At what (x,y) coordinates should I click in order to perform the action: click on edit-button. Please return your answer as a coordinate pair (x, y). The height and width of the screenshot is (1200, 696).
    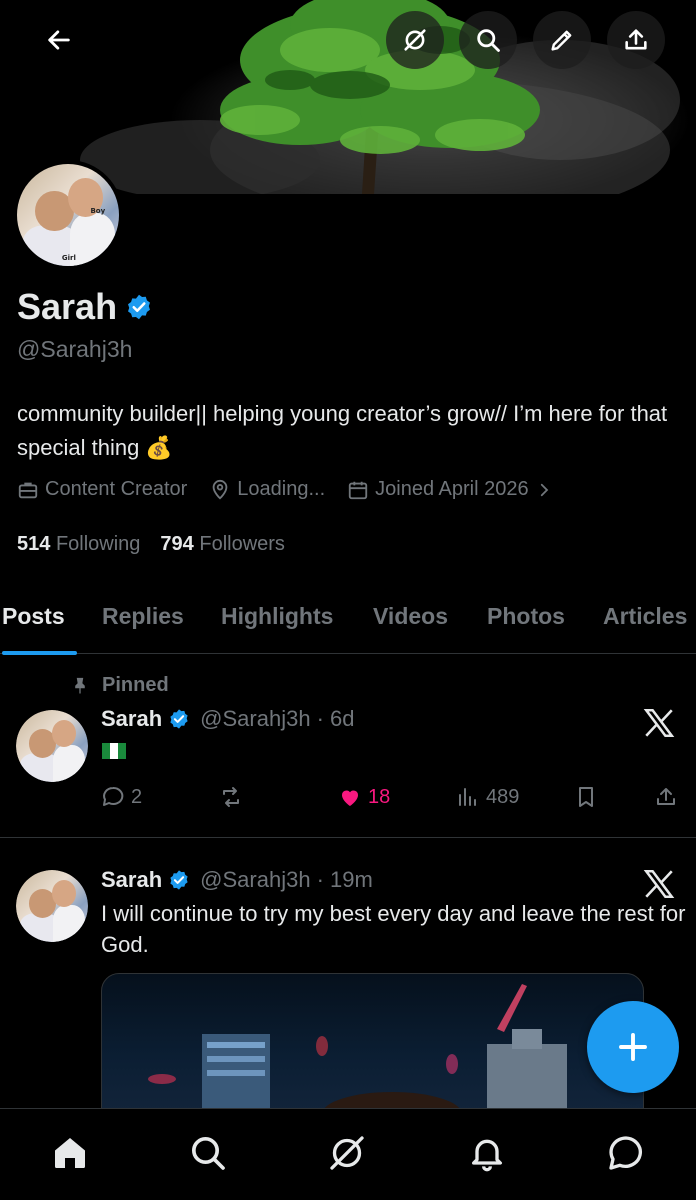
    Looking at the image, I should click on (562, 40).